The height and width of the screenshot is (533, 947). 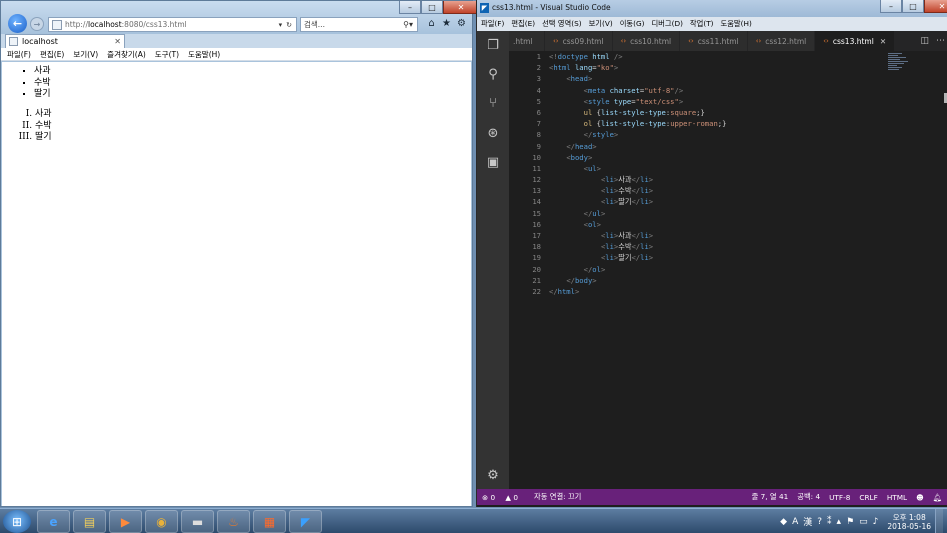 I want to click on line-number: 6, so click(x=538, y=112).